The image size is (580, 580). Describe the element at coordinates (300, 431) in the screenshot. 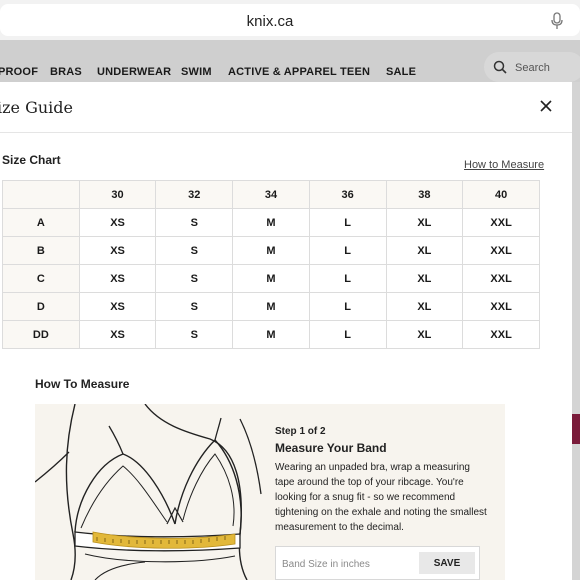

I see `step-label: Step 1 of 2` at that location.